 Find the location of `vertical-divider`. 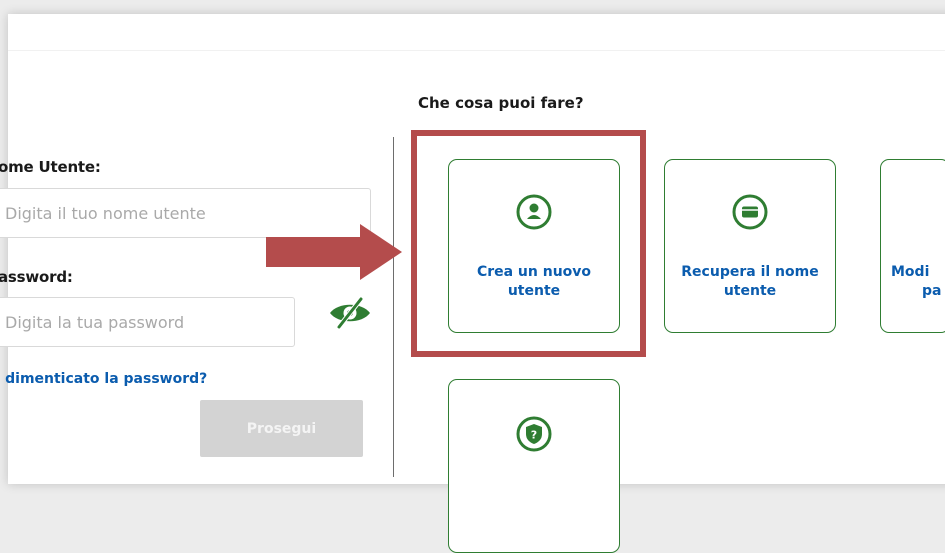

vertical-divider is located at coordinates (393, 307).